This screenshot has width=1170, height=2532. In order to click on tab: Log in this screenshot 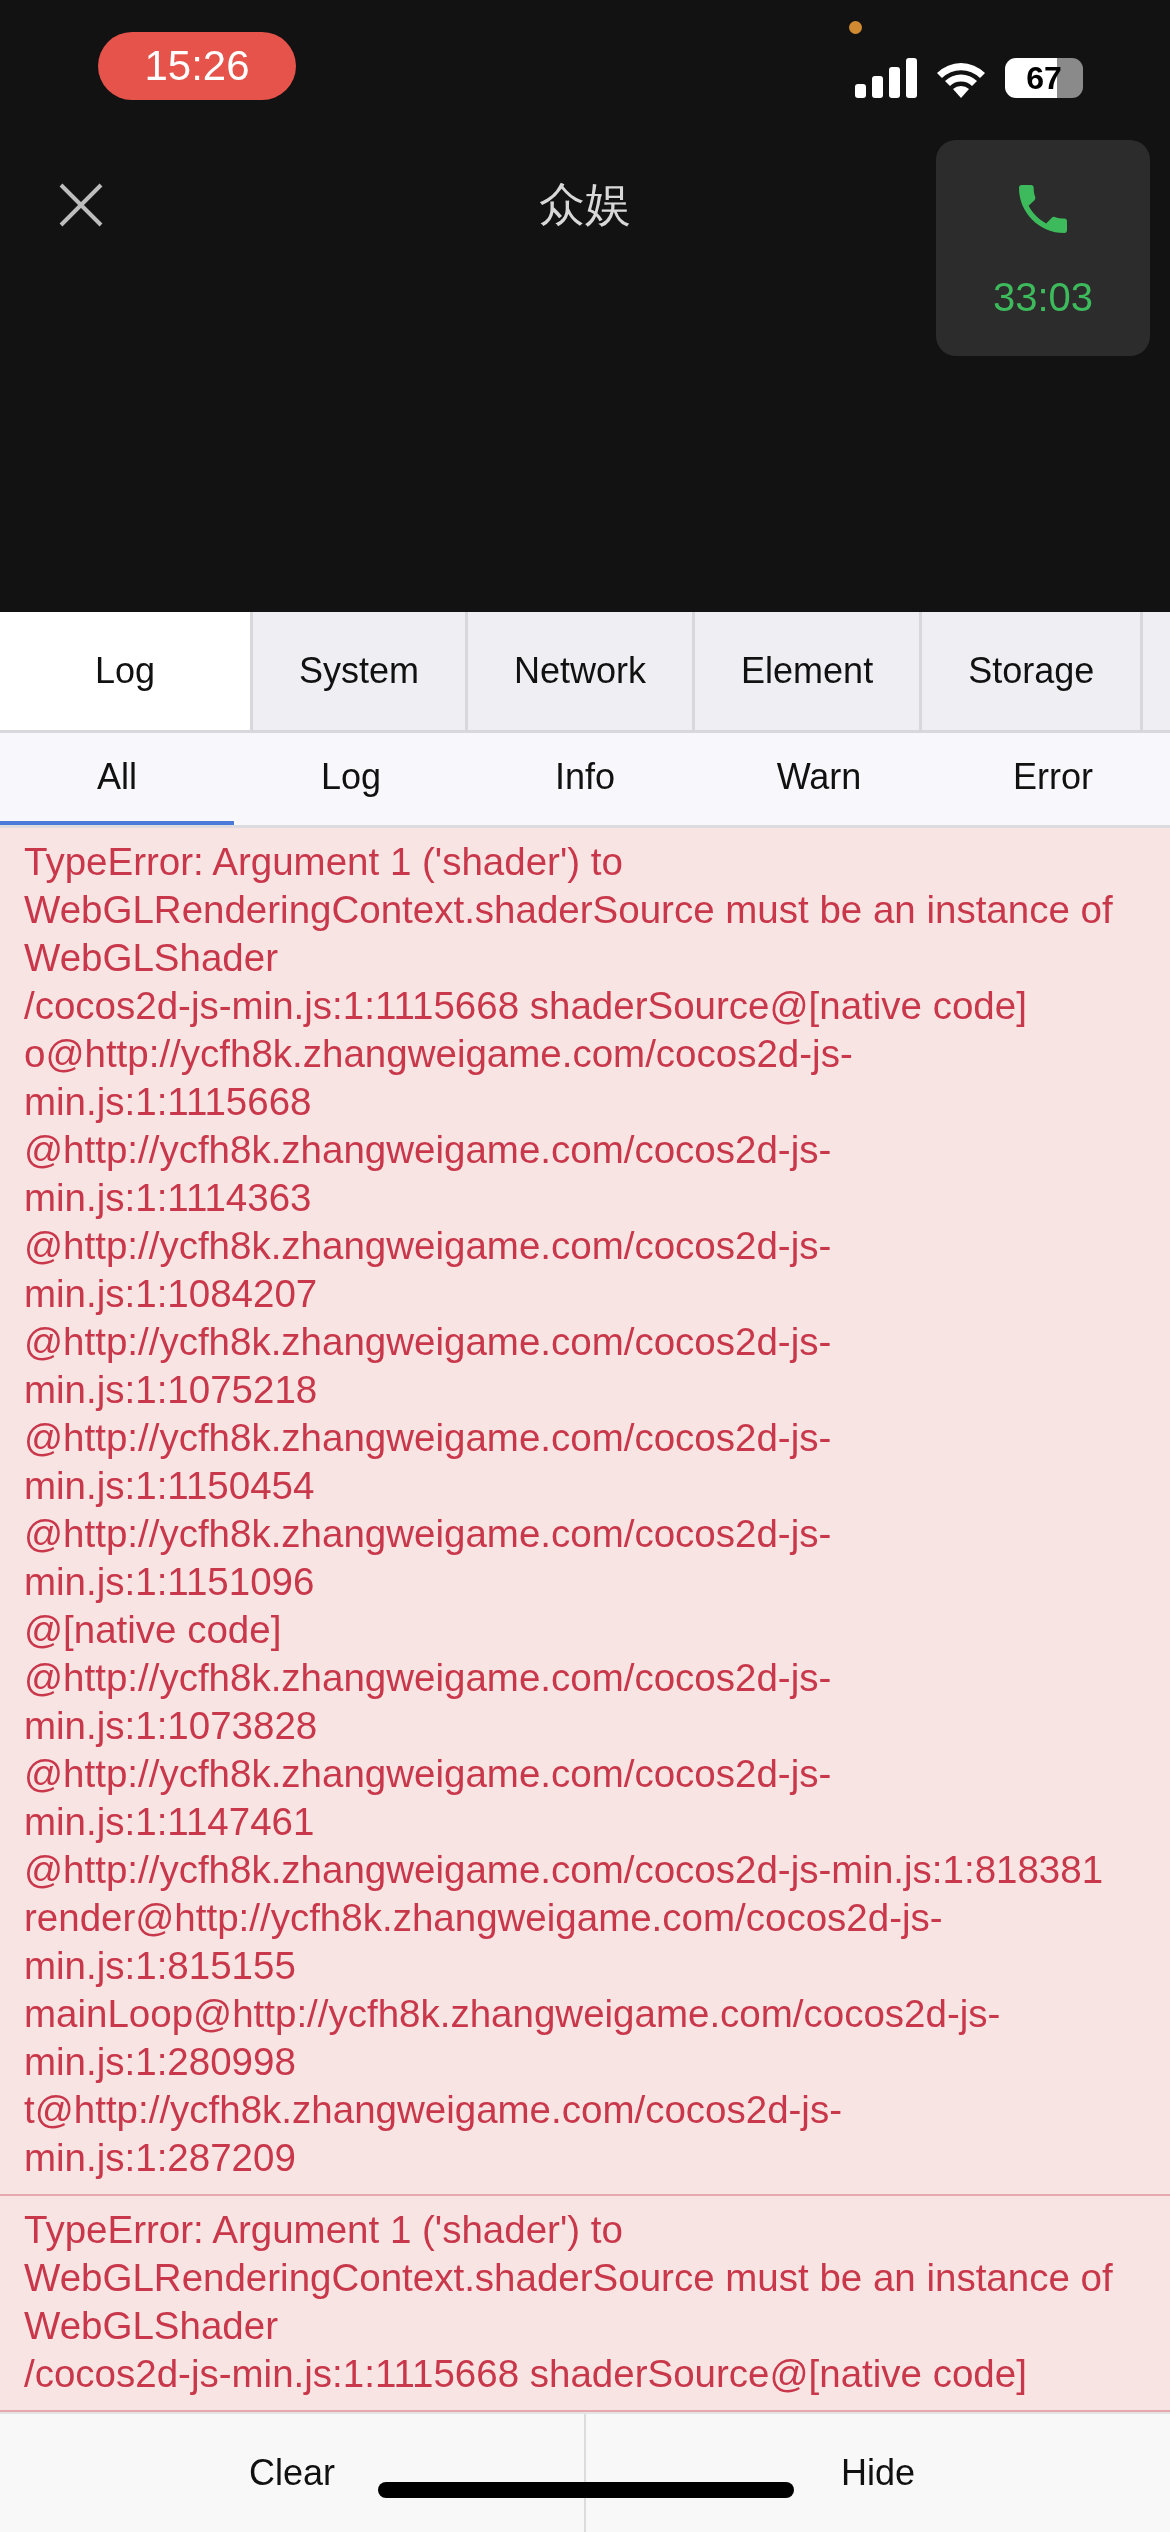, I will do `click(126, 671)`.